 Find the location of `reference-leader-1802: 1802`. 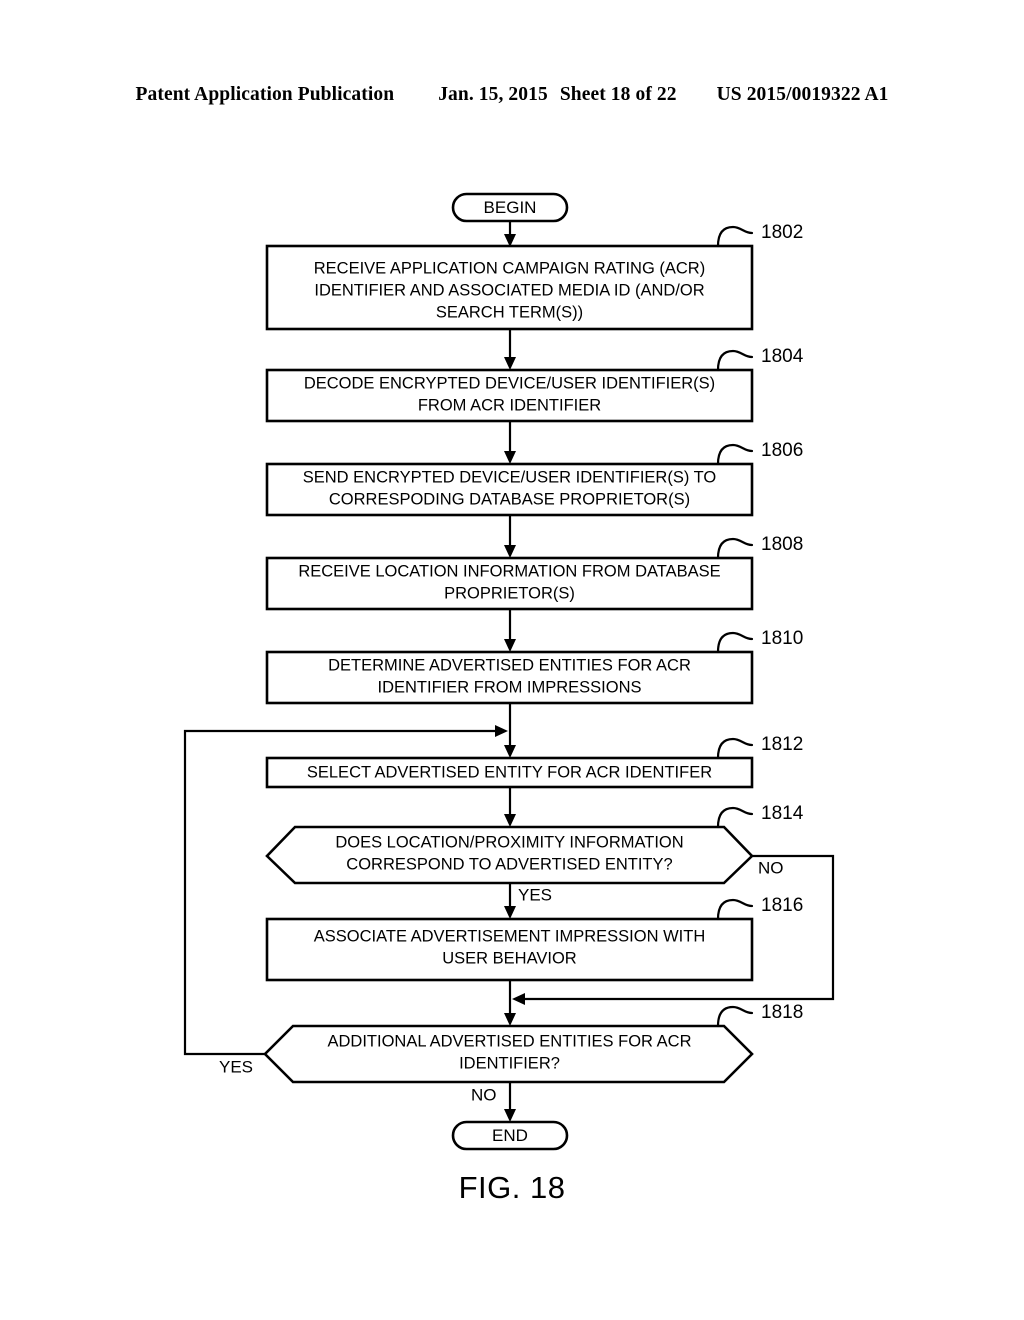

reference-leader-1802: 1802 is located at coordinates (759, 235).